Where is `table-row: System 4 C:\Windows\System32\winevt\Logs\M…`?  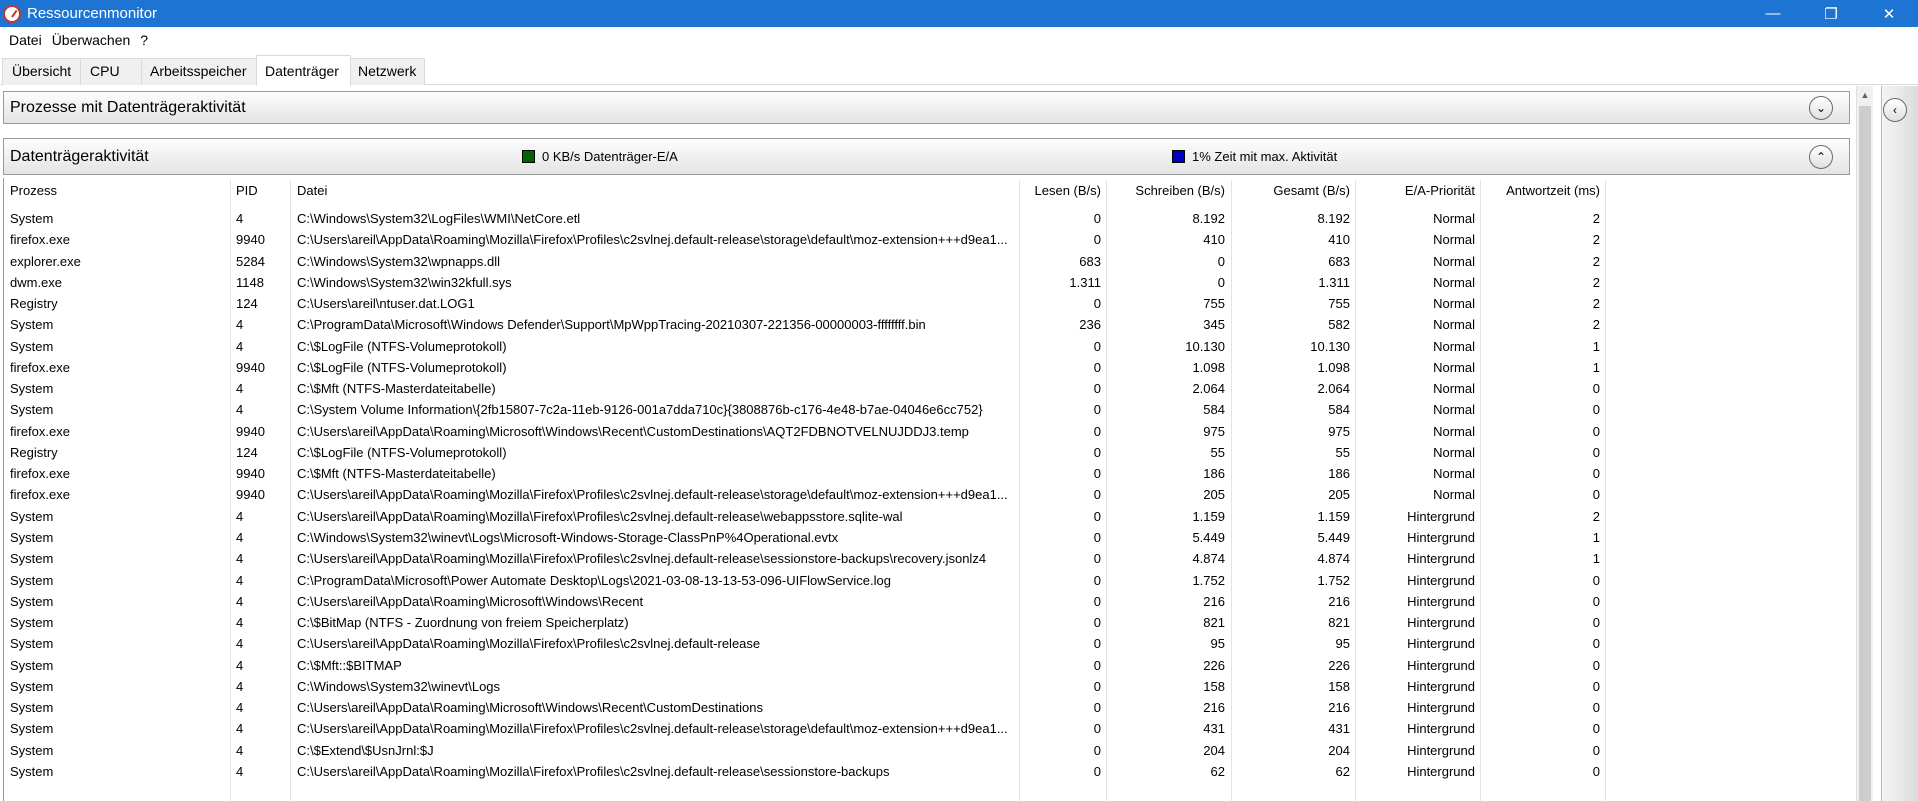 table-row: System 4 C:\Windows\System32\winevt\Logs\M… is located at coordinates (927, 537).